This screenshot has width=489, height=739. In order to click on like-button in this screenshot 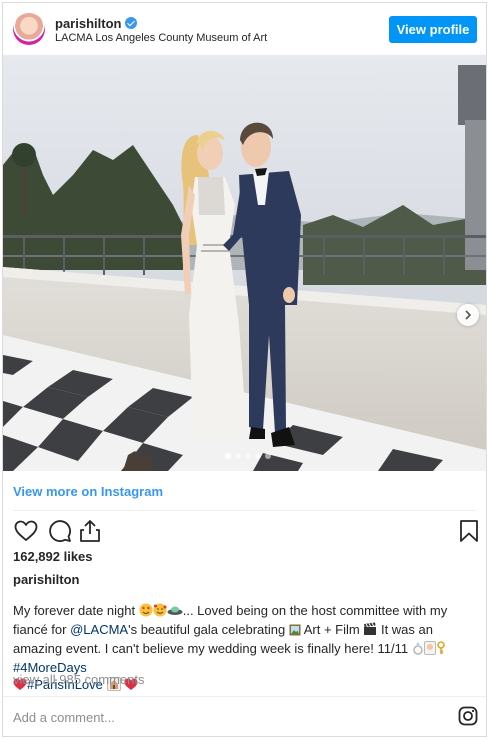, I will do `click(26, 531)`.